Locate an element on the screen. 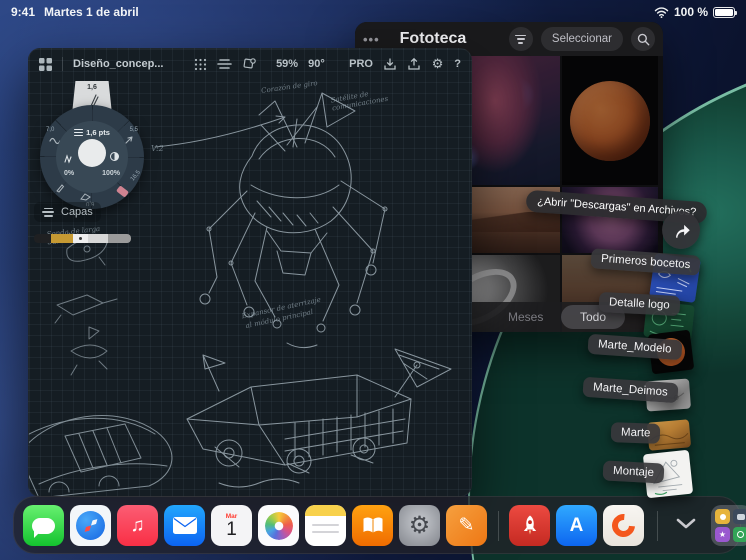 This screenshot has height=560, width=746. selection-lasso-icon is located at coordinates (249, 64).